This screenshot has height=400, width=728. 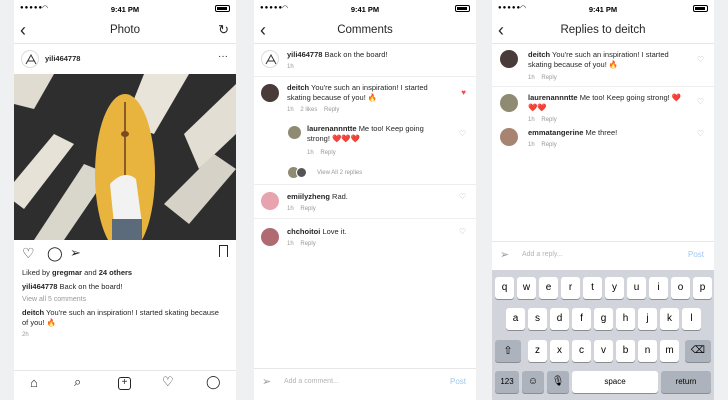 I want to click on key-n: n, so click(x=647, y=351).